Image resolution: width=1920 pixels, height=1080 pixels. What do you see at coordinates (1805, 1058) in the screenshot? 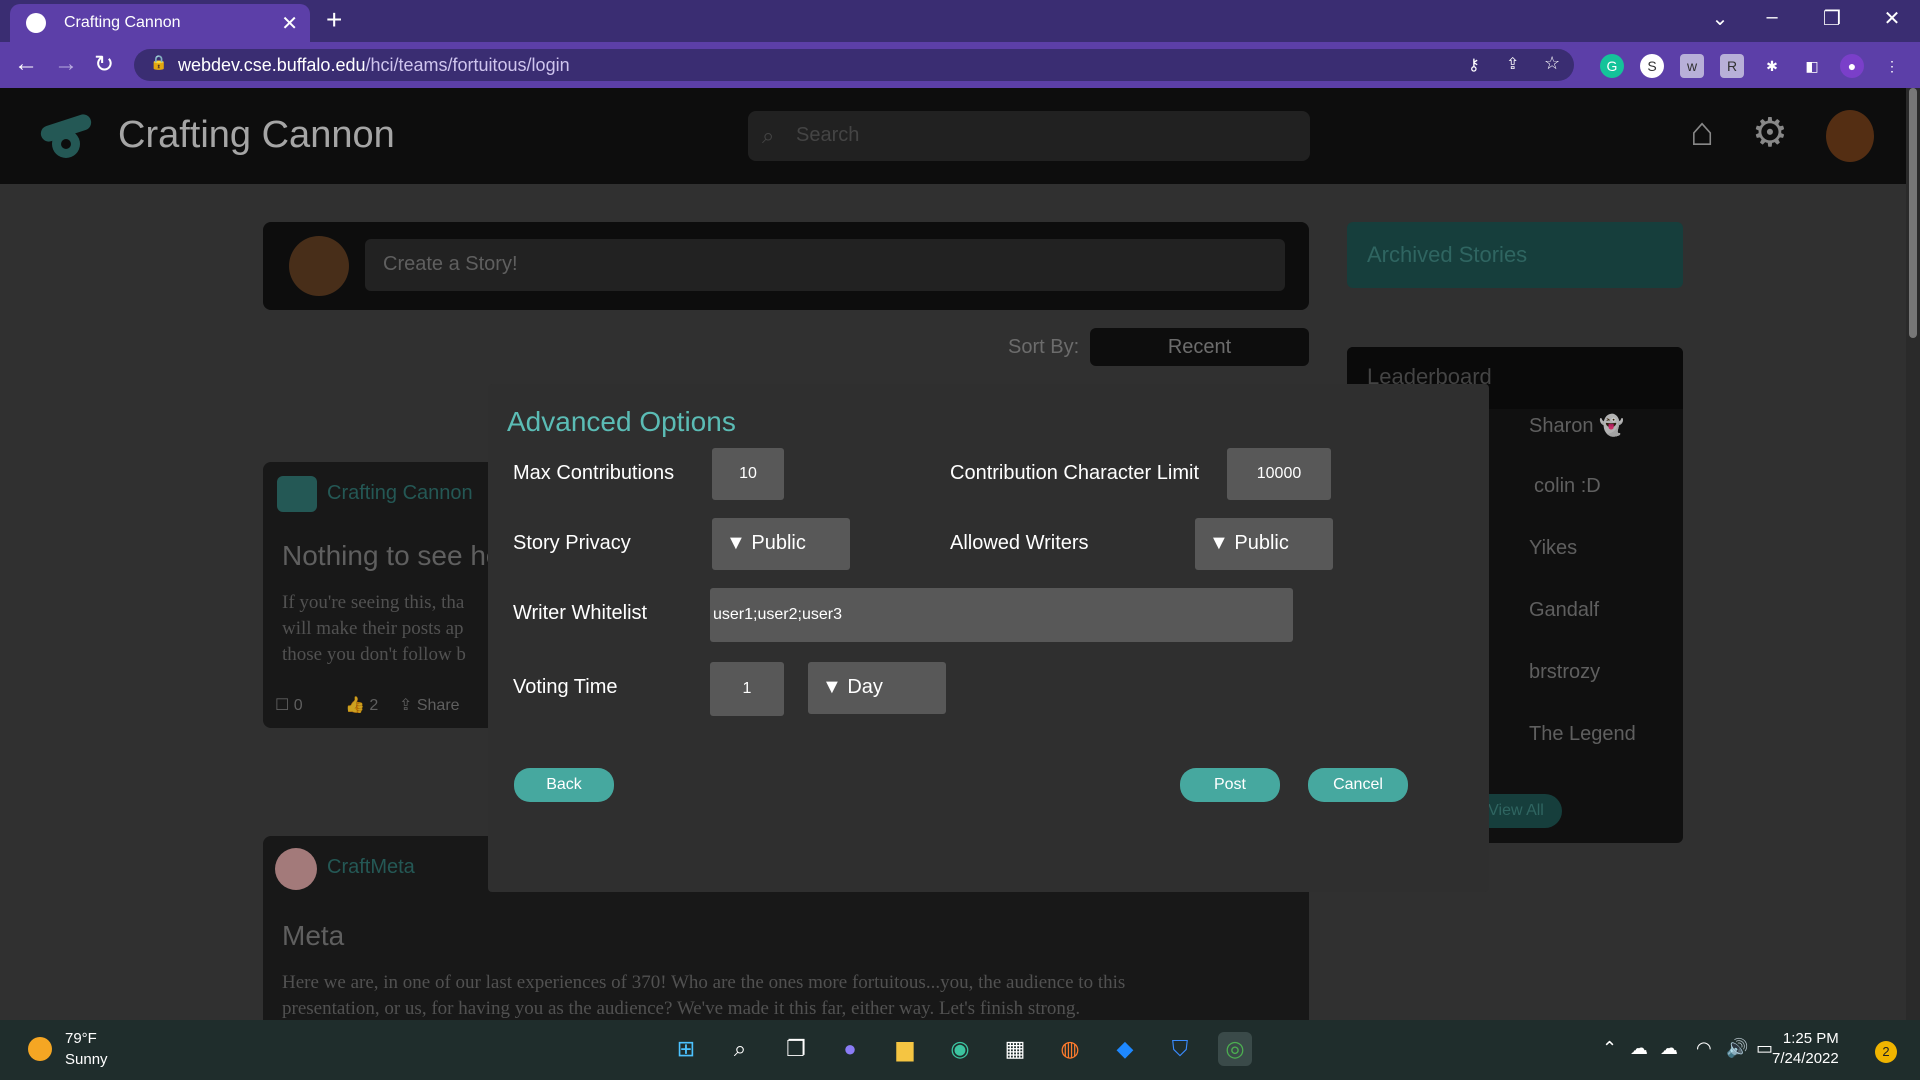
I see `clock-date: 7/24/2022` at bounding box center [1805, 1058].